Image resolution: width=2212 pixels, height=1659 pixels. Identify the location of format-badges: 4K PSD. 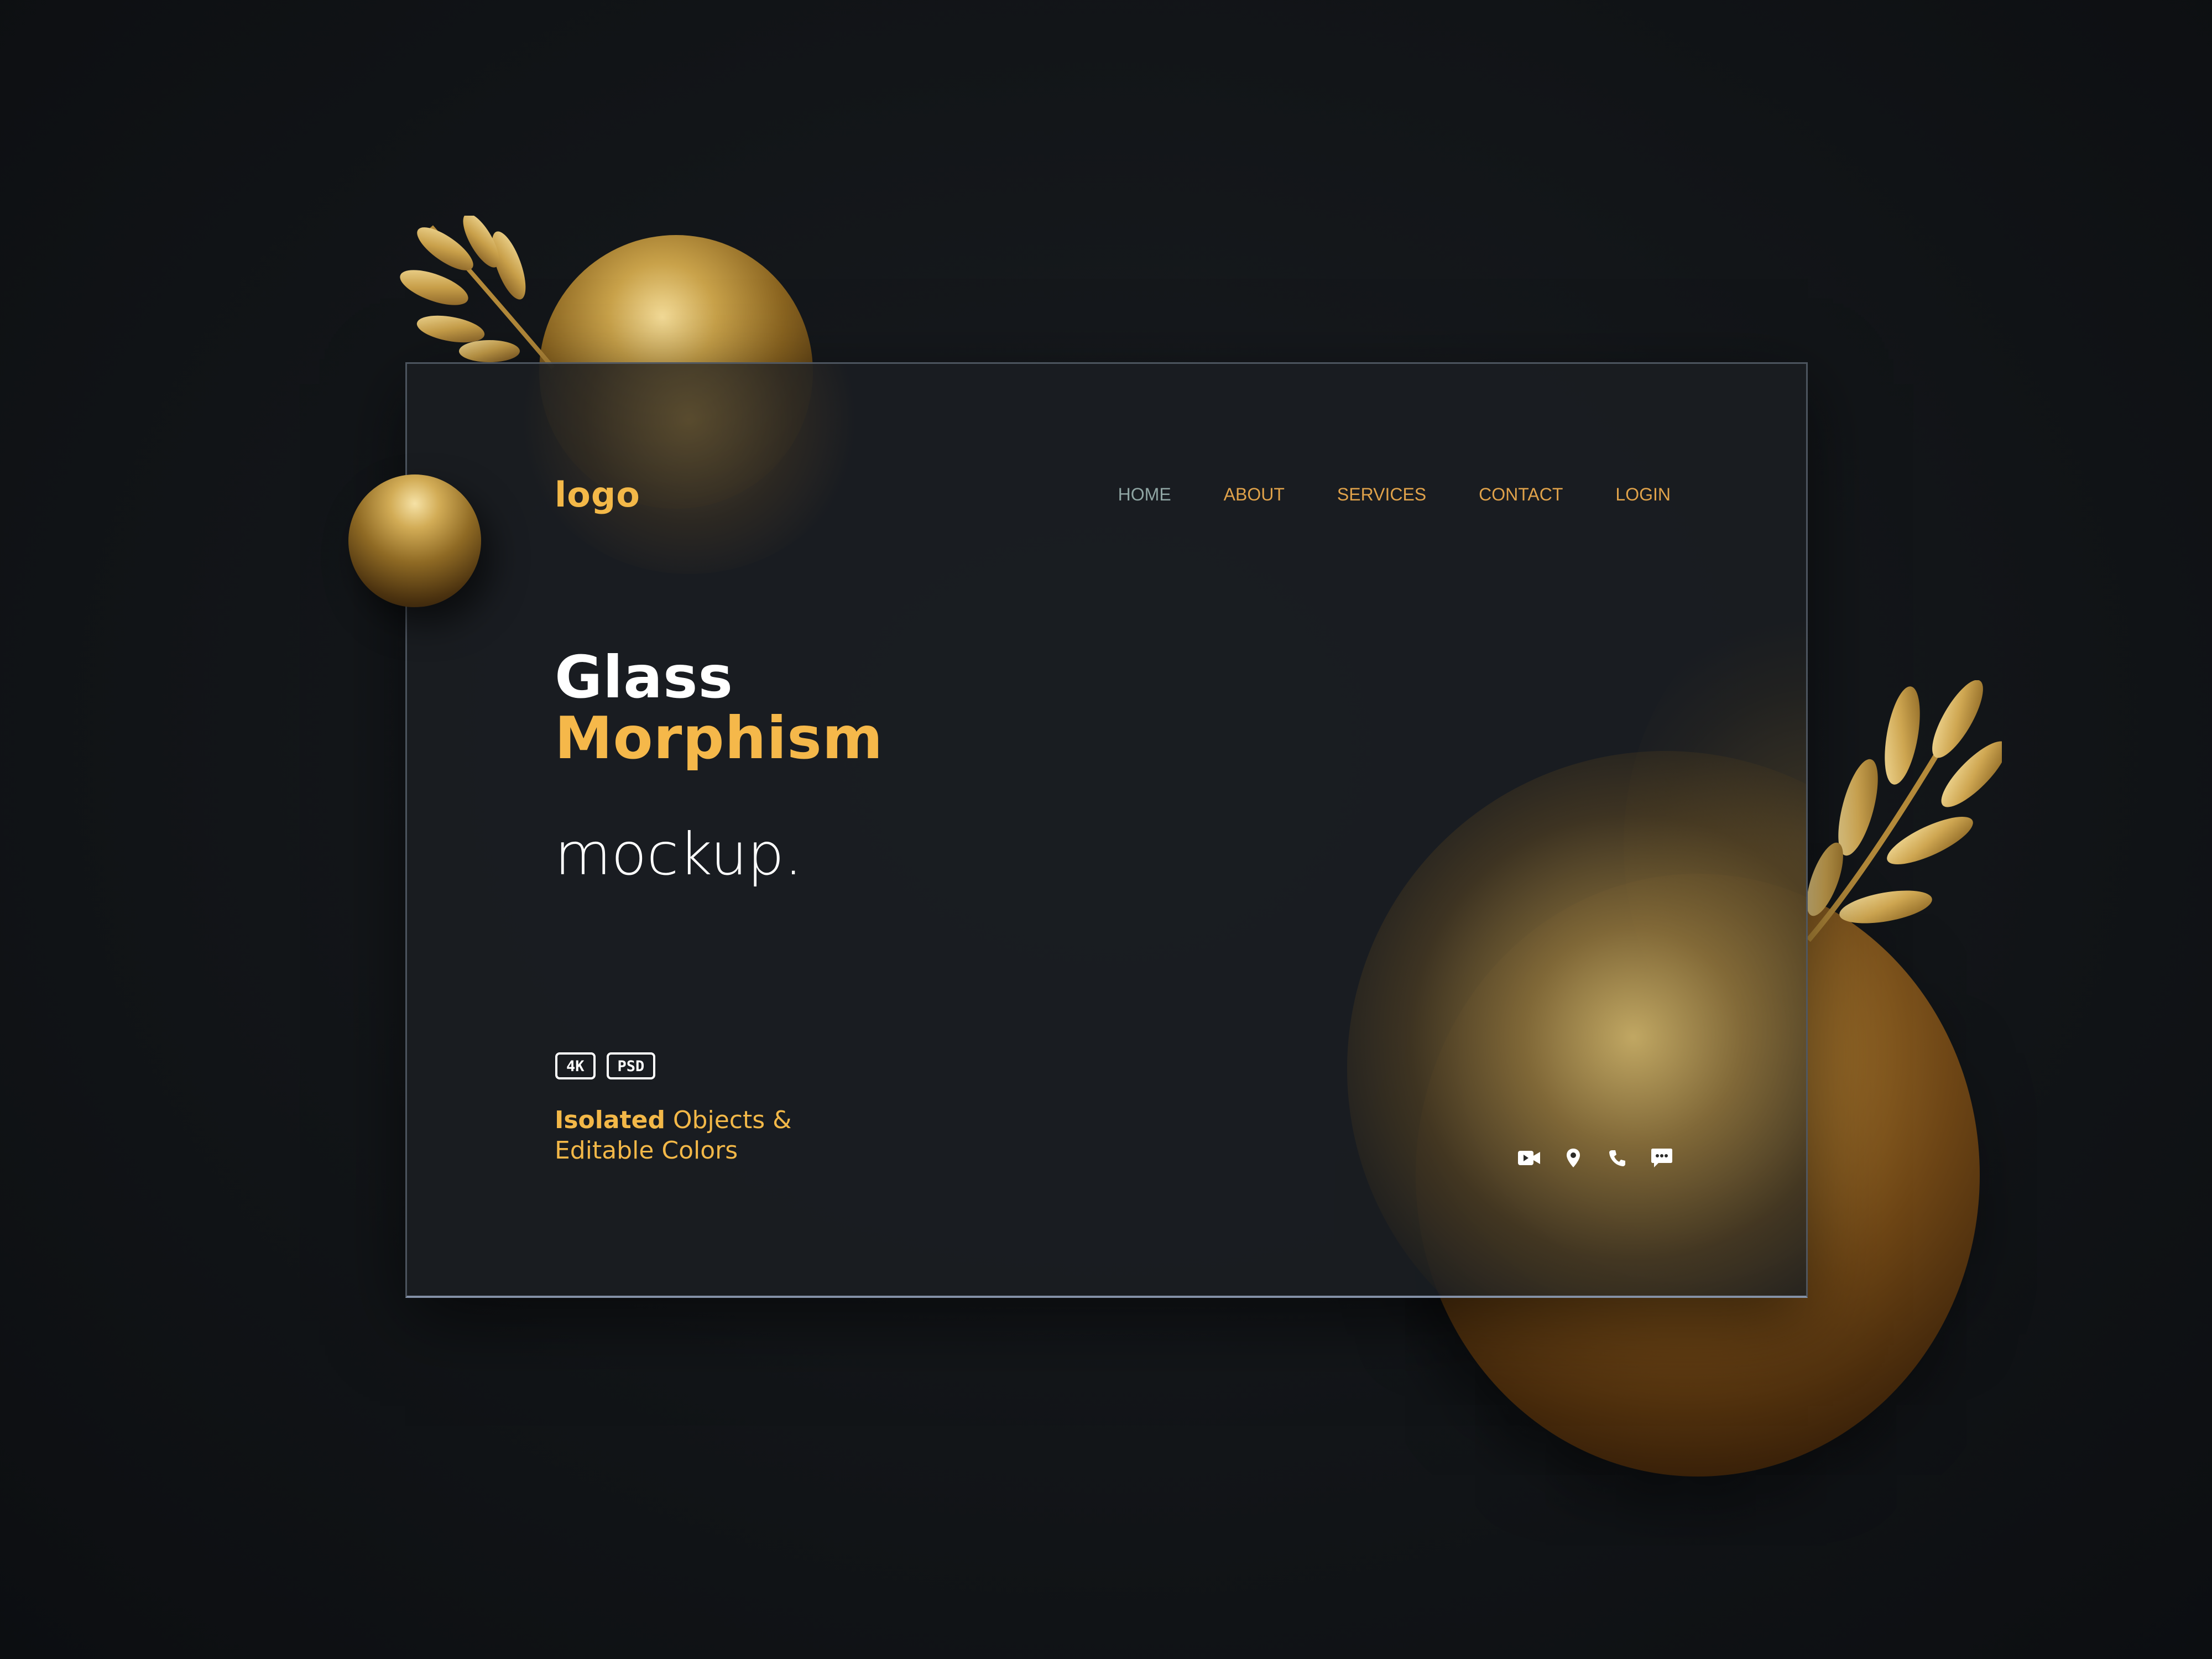
(606, 1065).